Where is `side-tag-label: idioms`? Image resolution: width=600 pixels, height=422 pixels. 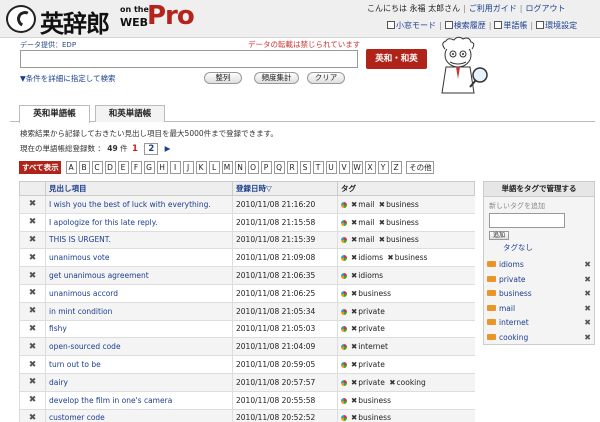
side-tag-label: idioms is located at coordinates (511, 264).